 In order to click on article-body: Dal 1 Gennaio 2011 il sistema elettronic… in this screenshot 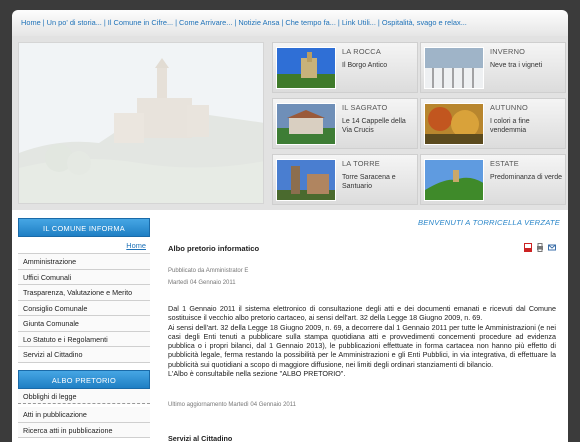, I will do `click(362, 341)`.